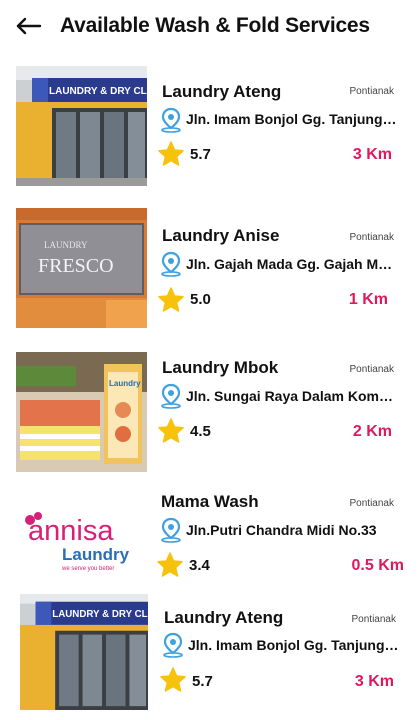 The width and height of the screenshot is (420, 720). What do you see at coordinates (199, 565) in the screenshot?
I see `service-rating: 3.4` at bounding box center [199, 565].